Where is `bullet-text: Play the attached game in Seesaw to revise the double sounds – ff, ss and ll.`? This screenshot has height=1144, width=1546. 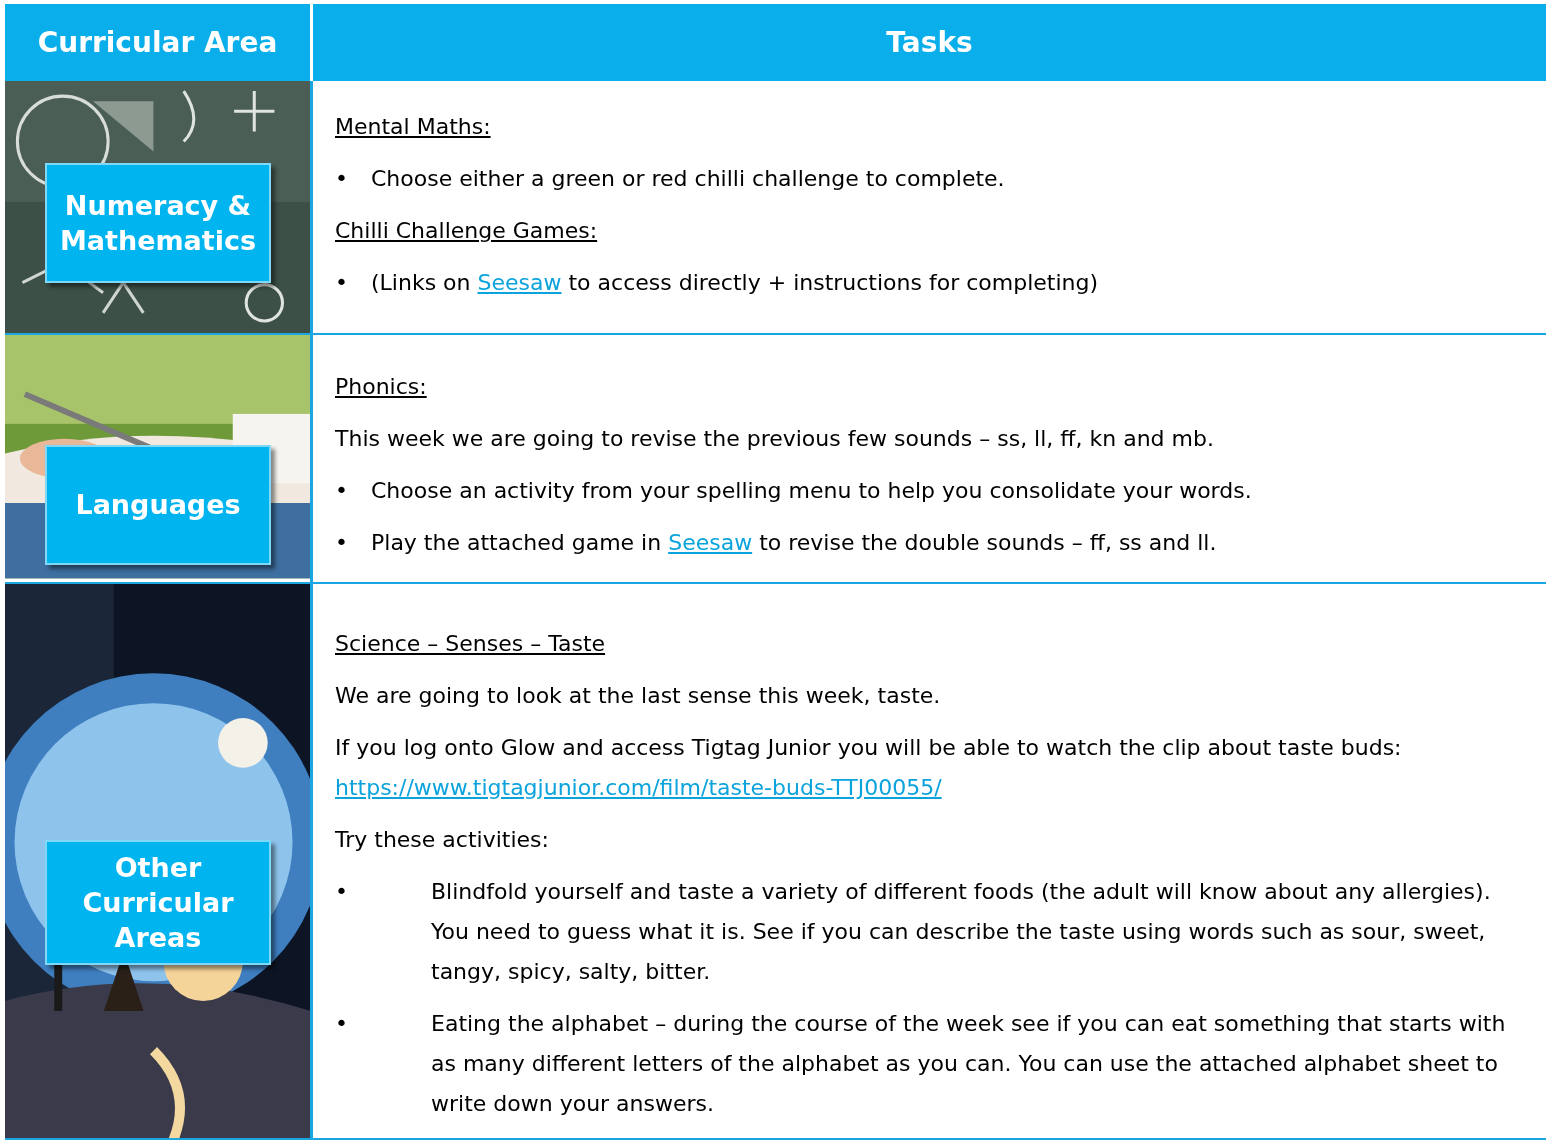 bullet-text: Play the attached game in Seesaw to revise the double sounds – ff, ss and ll. is located at coordinates (794, 543).